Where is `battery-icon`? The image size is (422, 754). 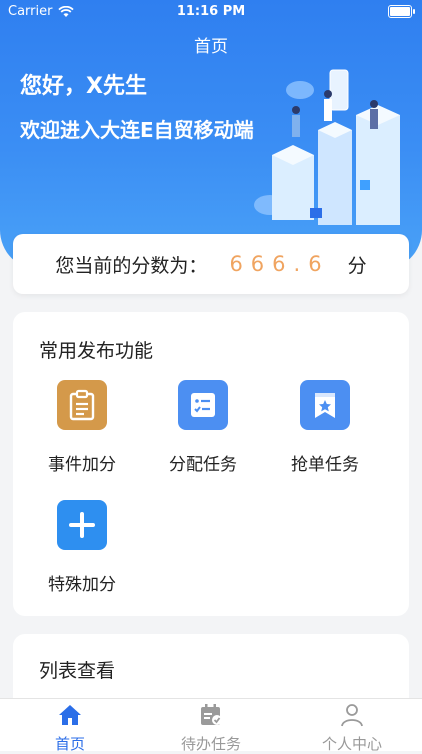
battery-icon is located at coordinates (401, 11).